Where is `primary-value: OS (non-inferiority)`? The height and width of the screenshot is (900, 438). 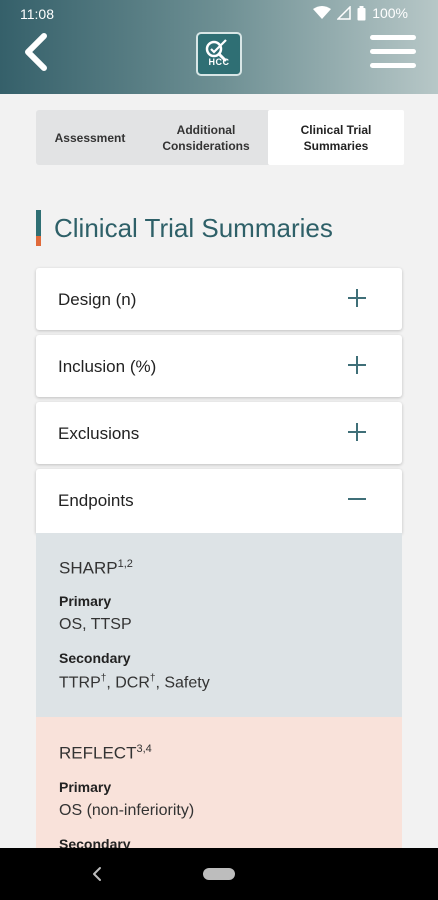
primary-value: OS (non-inferiority) is located at coordinates (127, 810).